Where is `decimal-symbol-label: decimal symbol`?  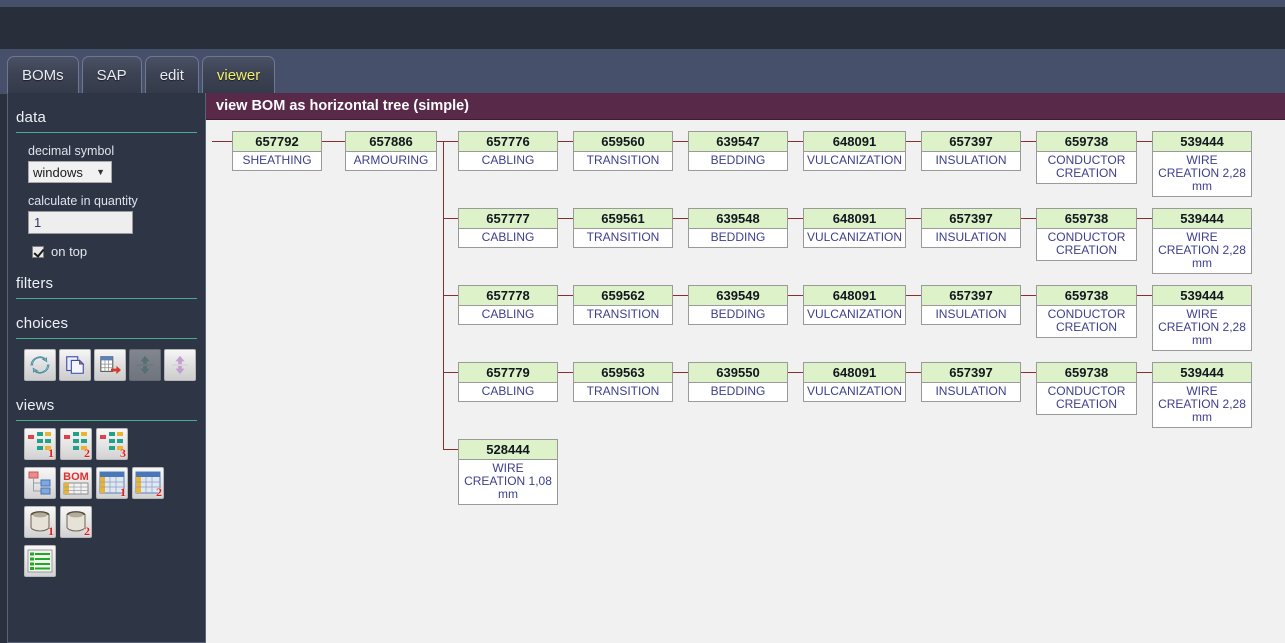 decimal-symbol-label: decimal symbol is located at coordinates (71, 151).